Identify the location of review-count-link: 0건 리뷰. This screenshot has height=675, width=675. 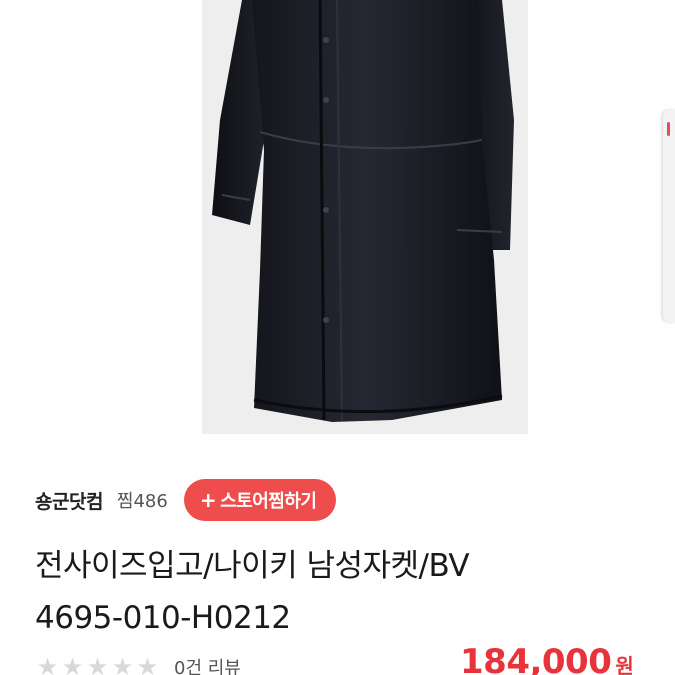
(207, 664).